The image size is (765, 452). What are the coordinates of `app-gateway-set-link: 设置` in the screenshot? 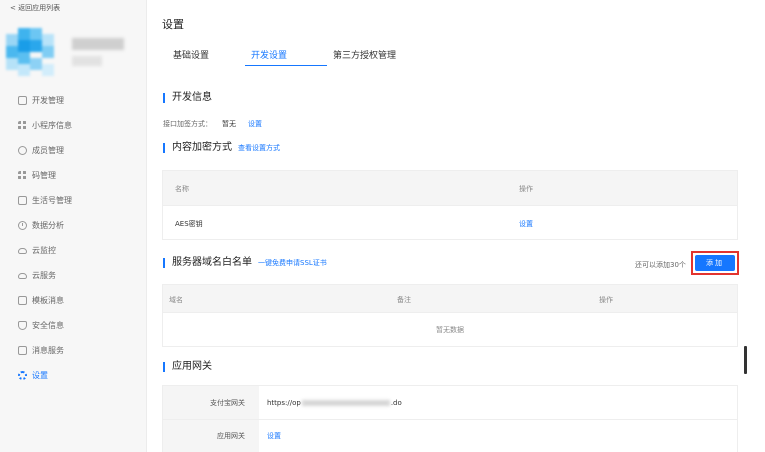 It's located at (274, 436).